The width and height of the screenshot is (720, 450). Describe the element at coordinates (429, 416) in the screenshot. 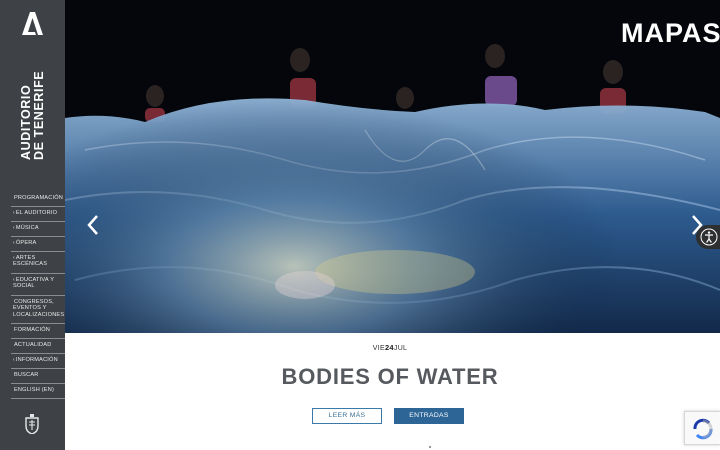

I see `tickets-button: ENTRADAS` at that location.